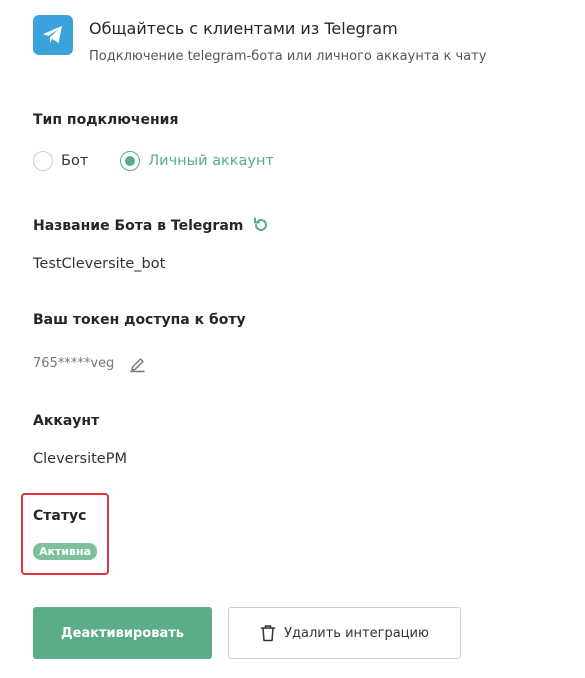  What do you see at coordinates (243, 28) in the screenshot?
I see `page-title: Общайтесь с клиентами из Telegram` at bounding box center [243, 28].